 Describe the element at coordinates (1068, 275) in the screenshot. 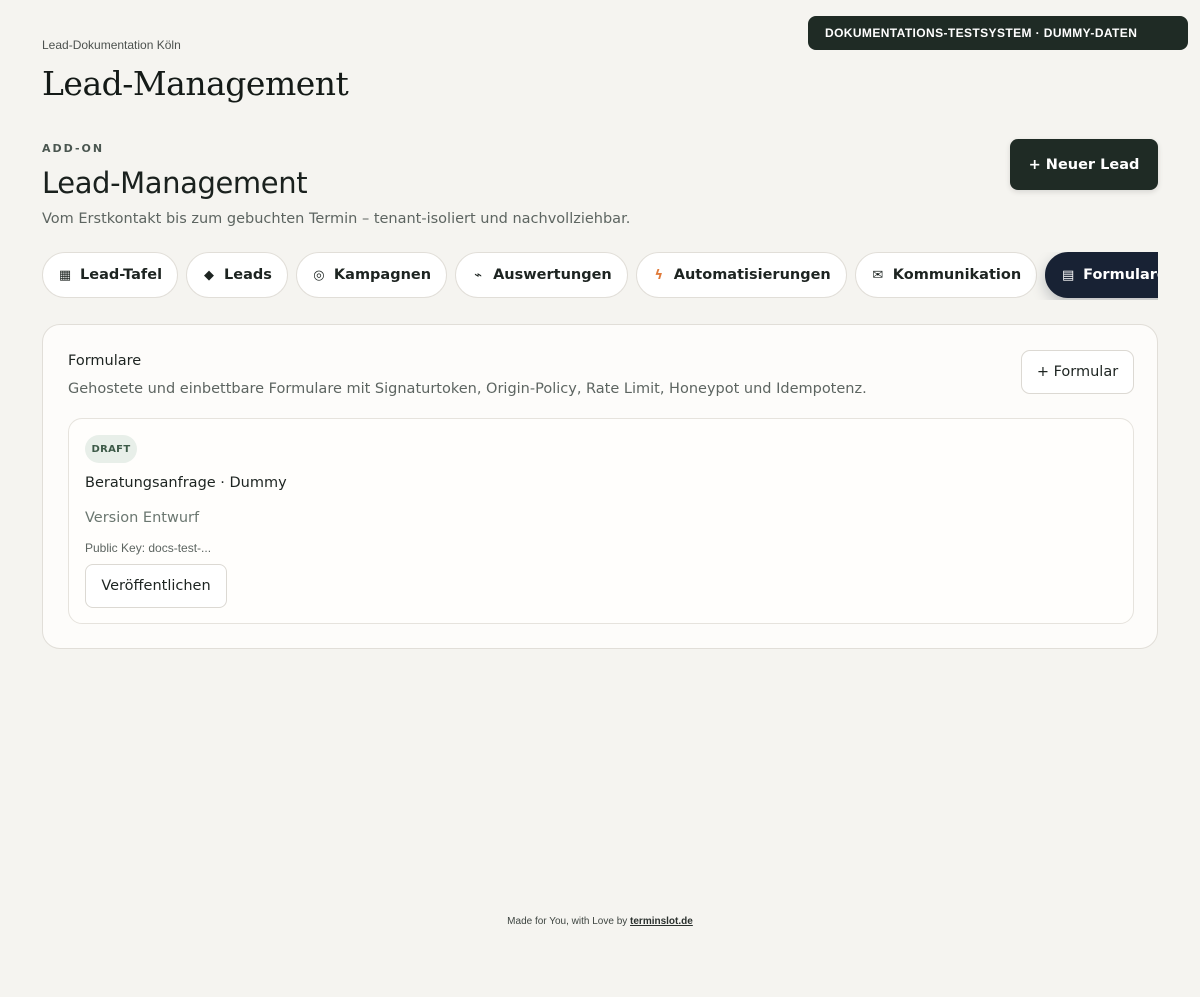

I see `form-icon: ▤` at that location.